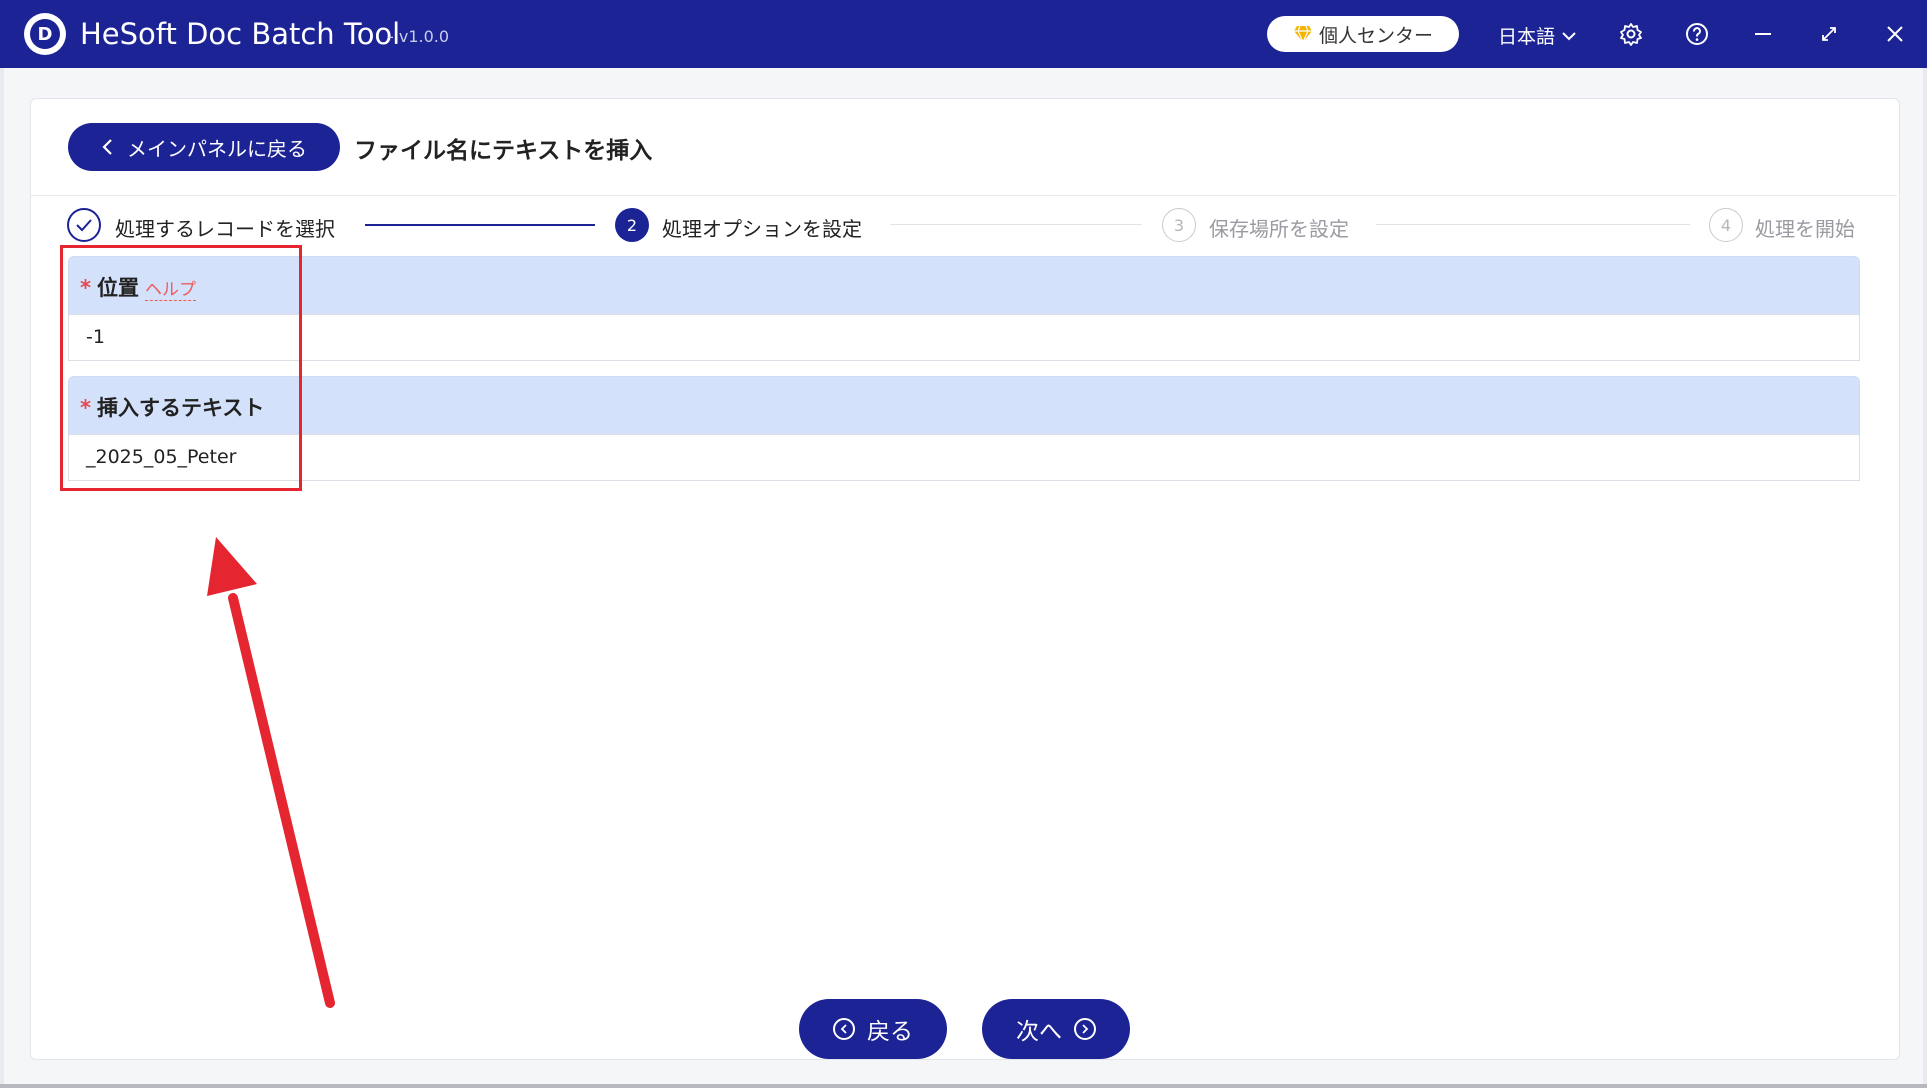 This screenshot has width=1927, height=1088. What do you see at coordinates (271, 772) in the screenshot?
I see `annotation-arrow` at bounding box center [271, 772].